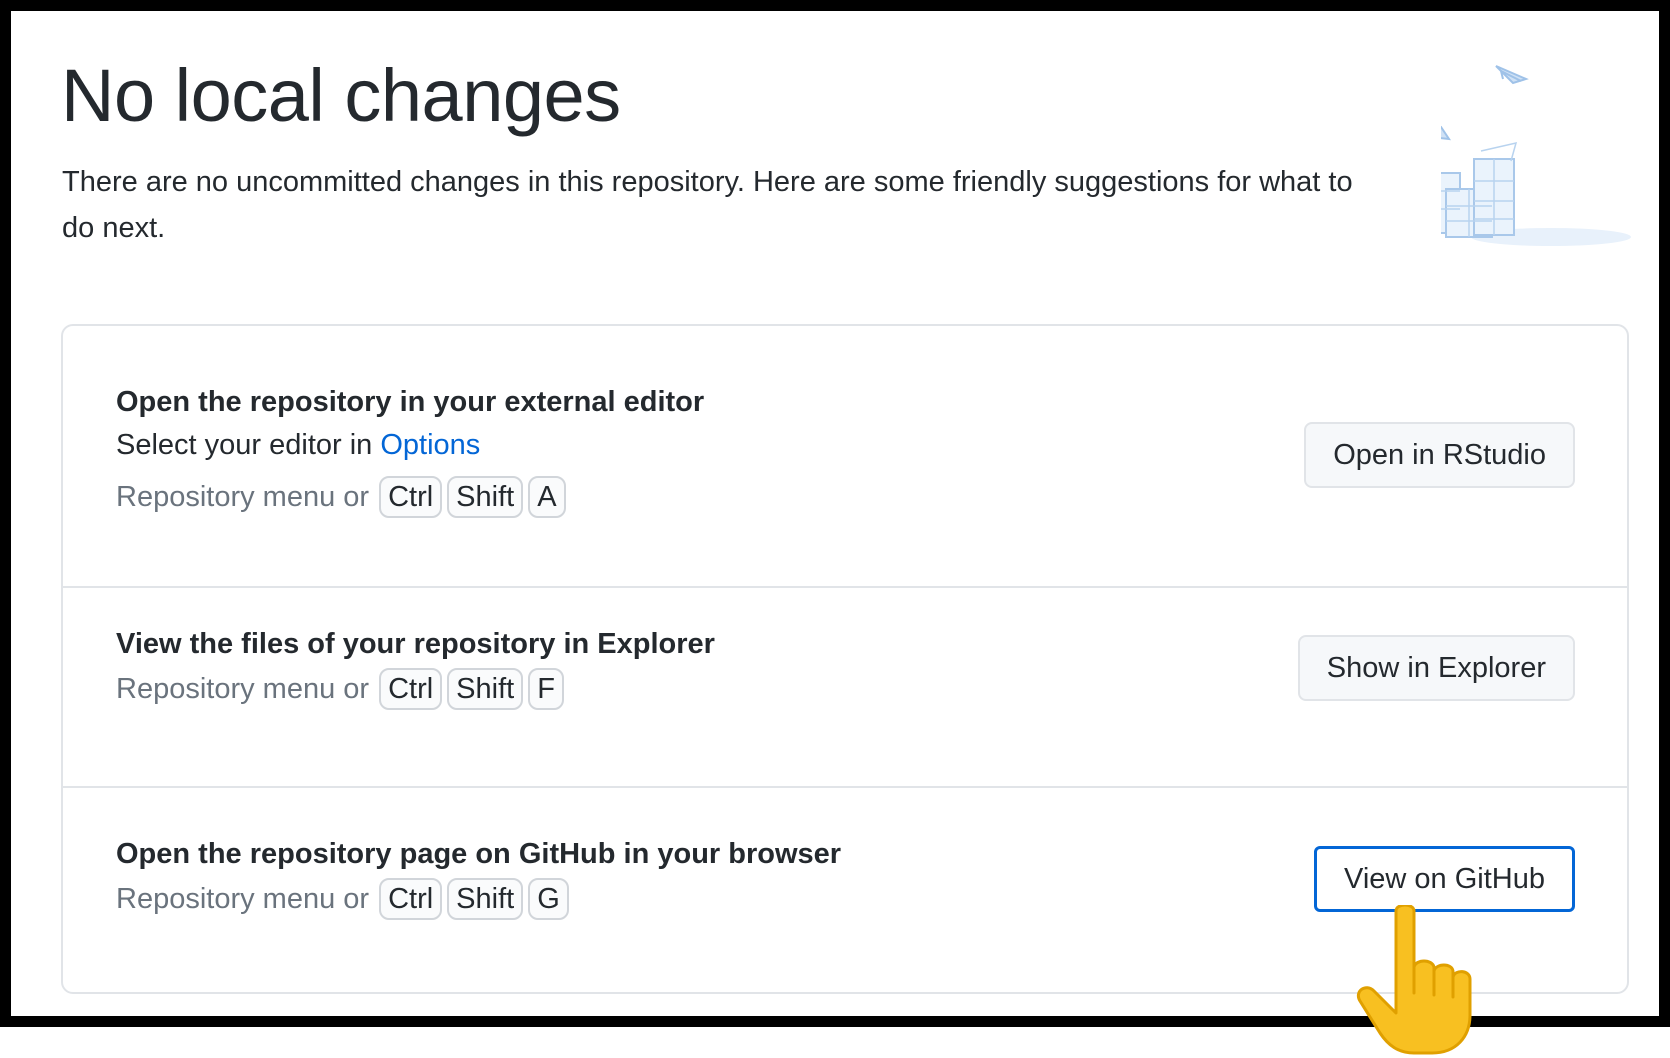 This screenshot has height=1058, width=1670. I want to click on pointing-hand-icon, so click(1414, 980).